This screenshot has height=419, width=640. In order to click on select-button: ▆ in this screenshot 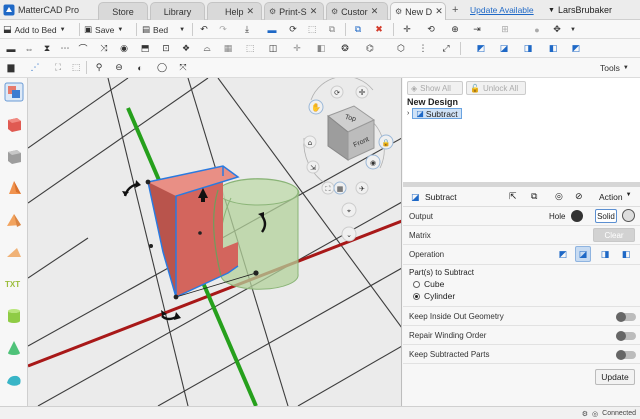, I will do `click(11, 67)`.